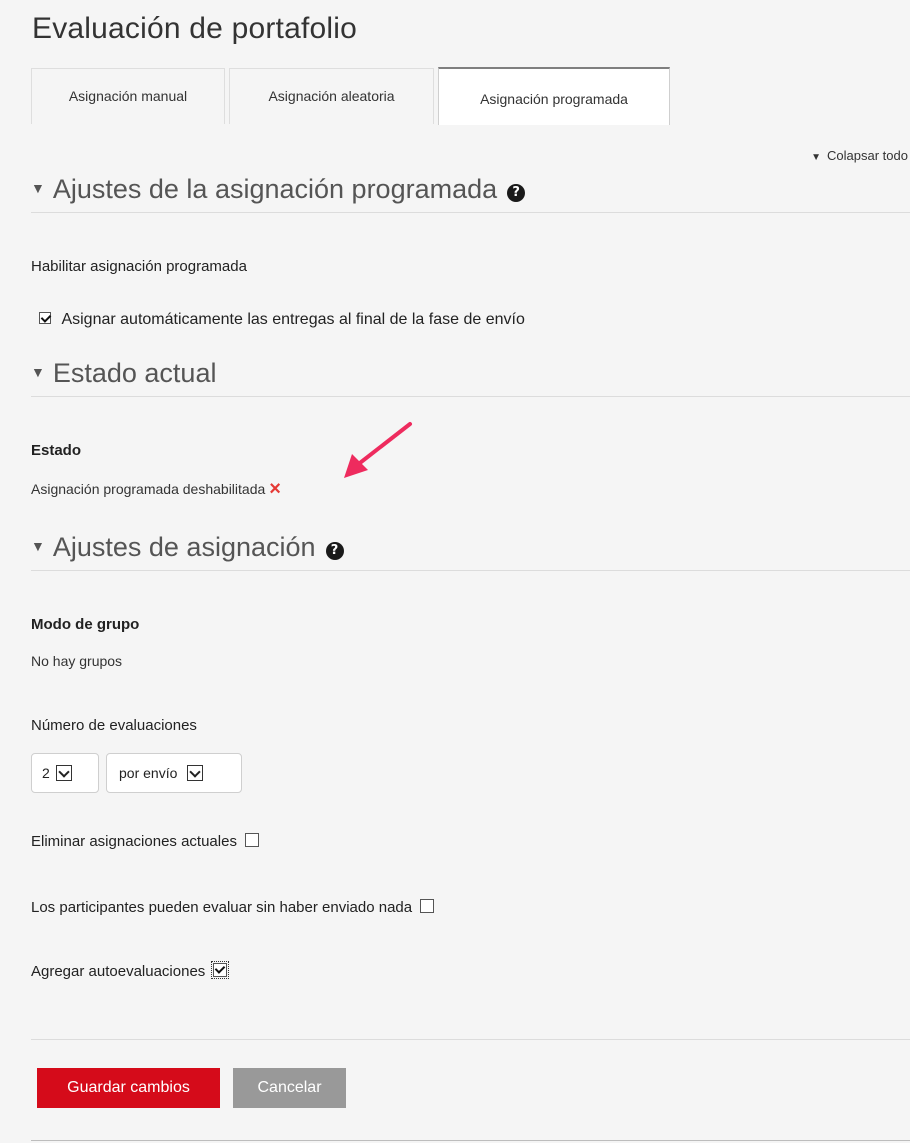 The height and width of the screenshot is (1143, 910). Describe the element at coordinates (45, 317) in the screenshot. I see `auto-assign-checkbox` at that location.